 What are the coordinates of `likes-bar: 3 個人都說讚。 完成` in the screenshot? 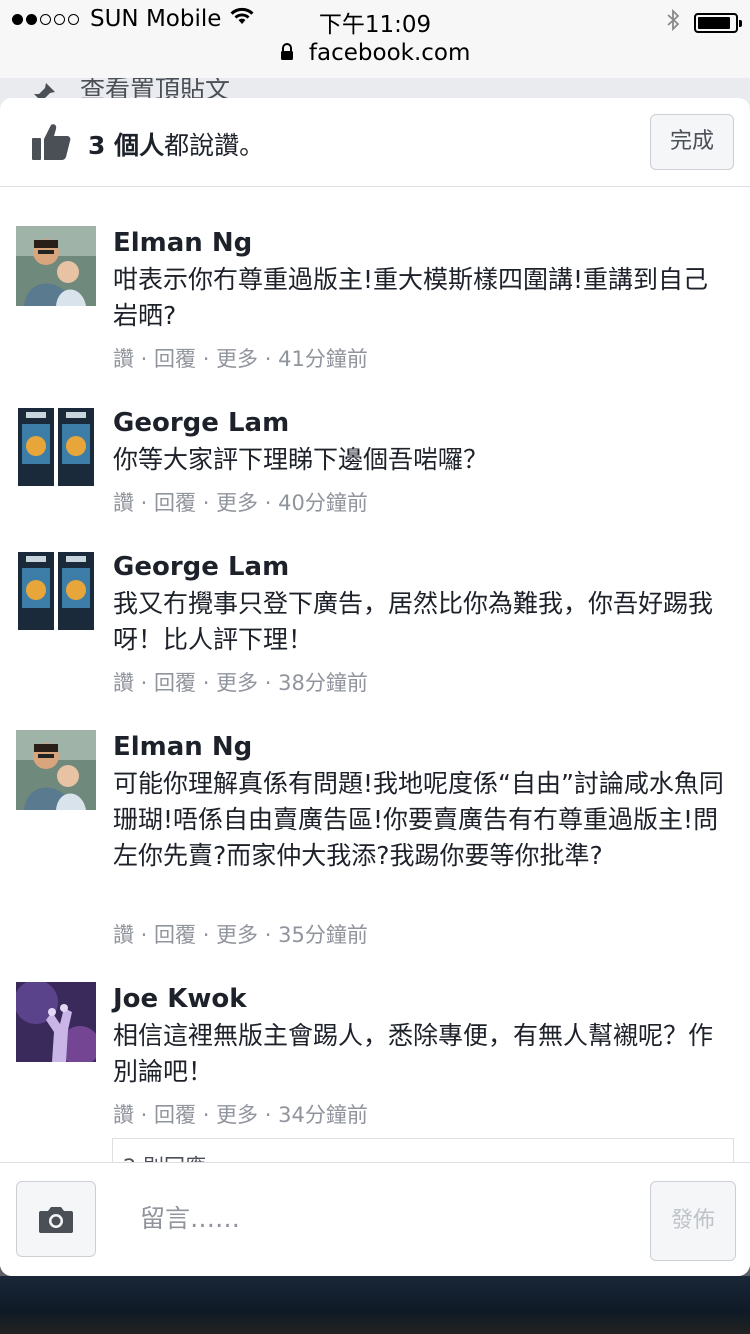 It's located at (375, 142).